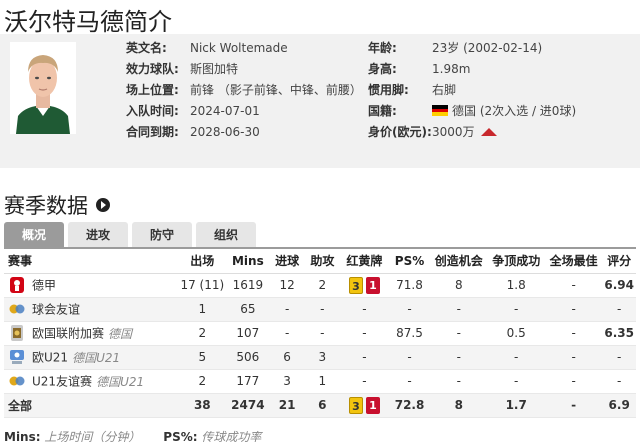  Describe the element at coordinates (248, 405) in the screenshot. I see `mins-cell: 2474` at that location.